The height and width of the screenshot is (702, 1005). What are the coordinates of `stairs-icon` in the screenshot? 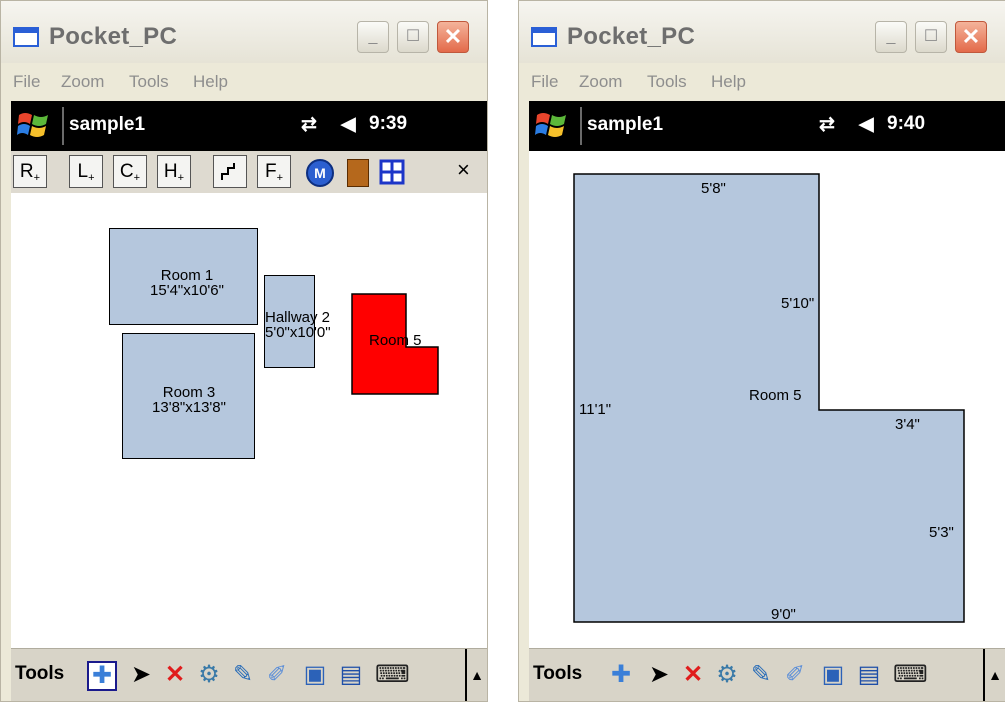 It's located at (228, 171).